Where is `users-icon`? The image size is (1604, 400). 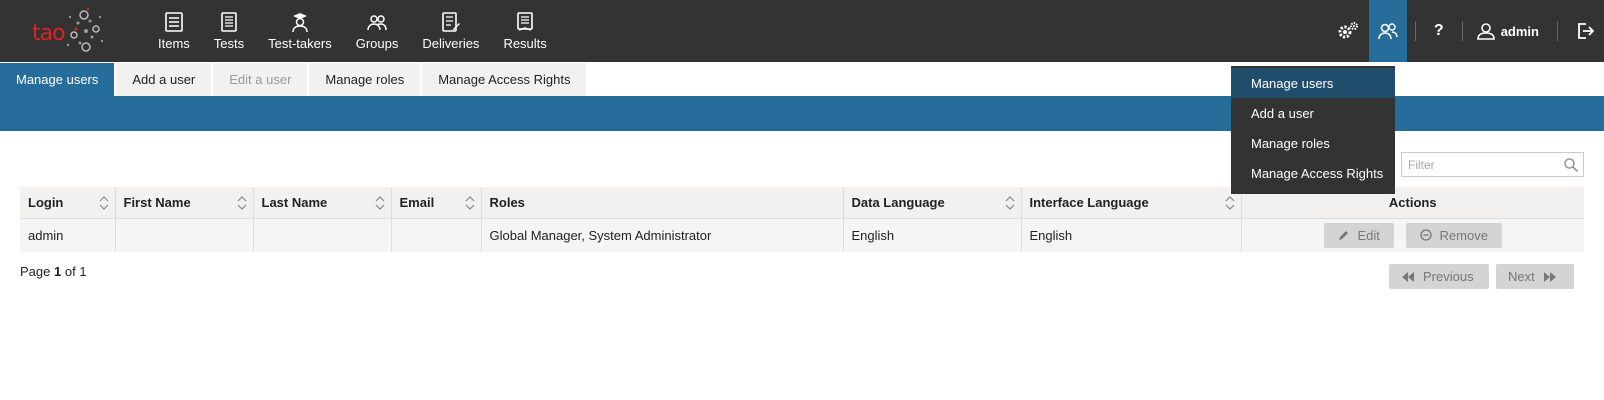
users-icon is located at coordinates (1387, 31).